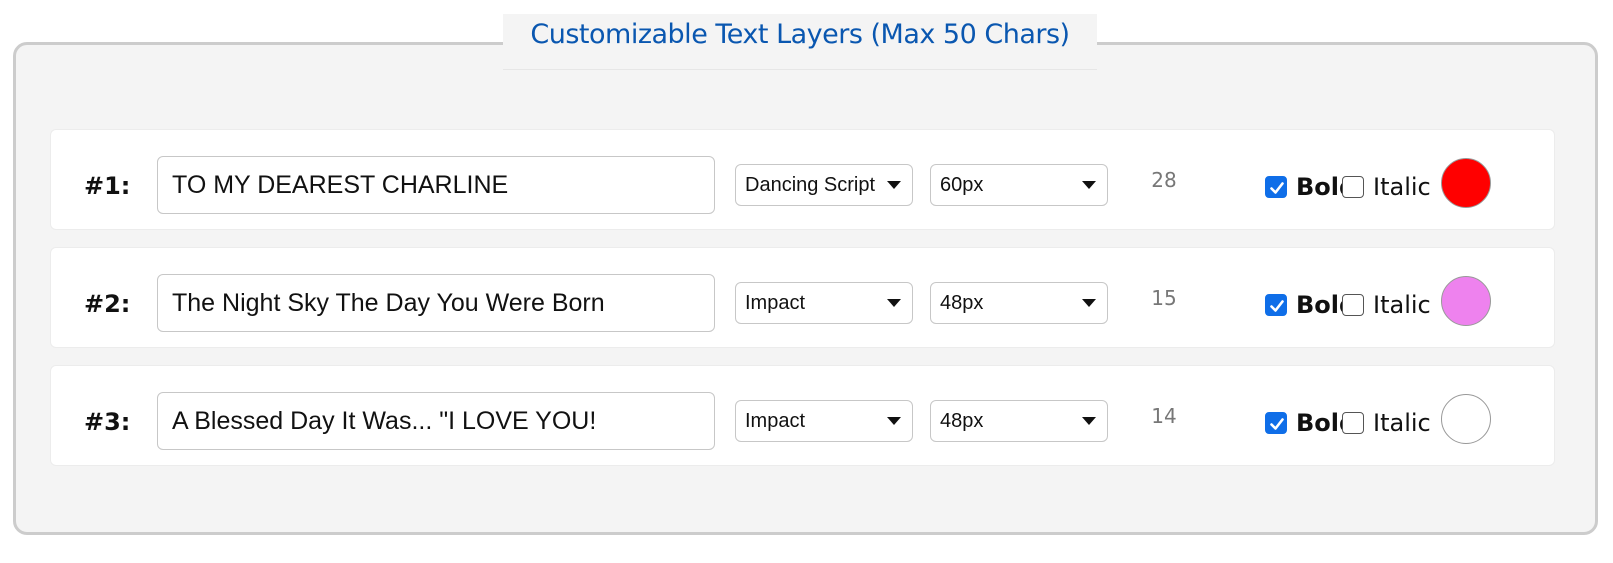  Describe the element at coordinates (810, 185) in the screenshot. I see `font-family-value: Dancing Script` at that location.